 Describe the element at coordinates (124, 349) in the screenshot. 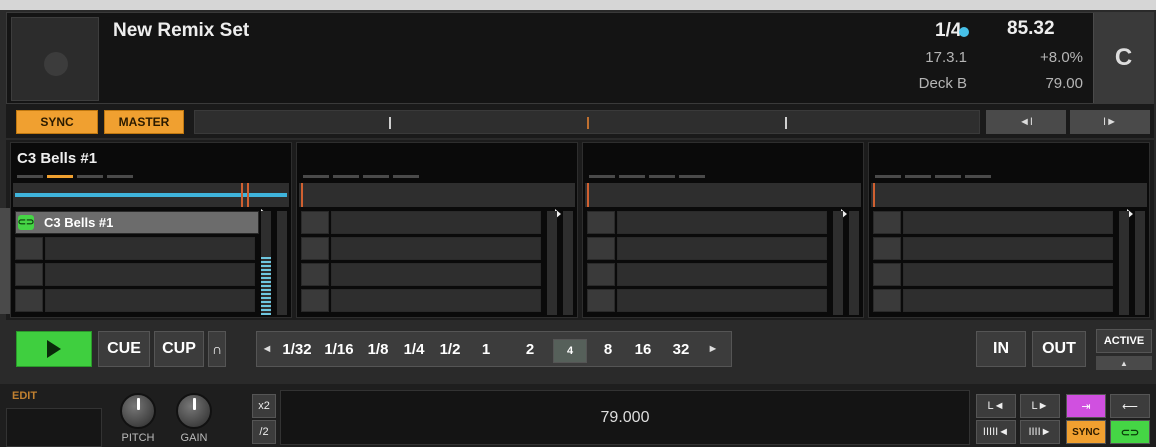

I see `cue-button: CUE` at that location.